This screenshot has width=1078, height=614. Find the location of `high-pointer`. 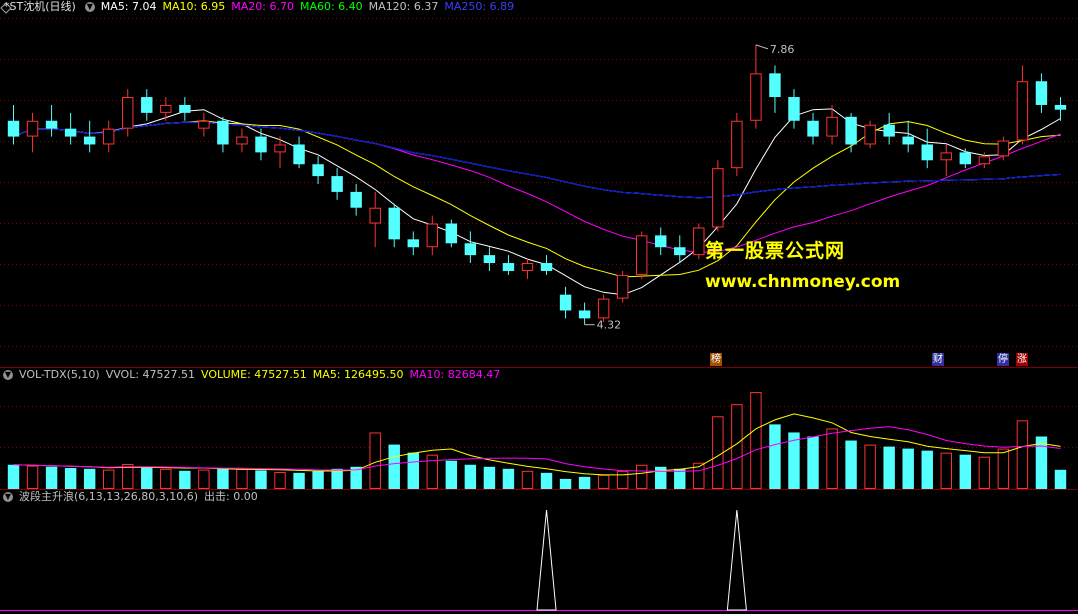

high-pointer is located at coordinates (762, 47).